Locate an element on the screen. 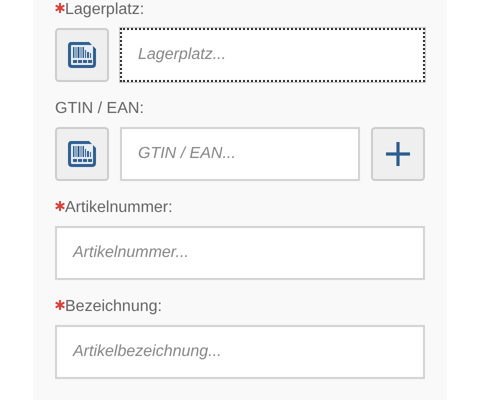 The height and width of the screenshot is (400, 480). plus-icon is located at coordinates (398, 154).